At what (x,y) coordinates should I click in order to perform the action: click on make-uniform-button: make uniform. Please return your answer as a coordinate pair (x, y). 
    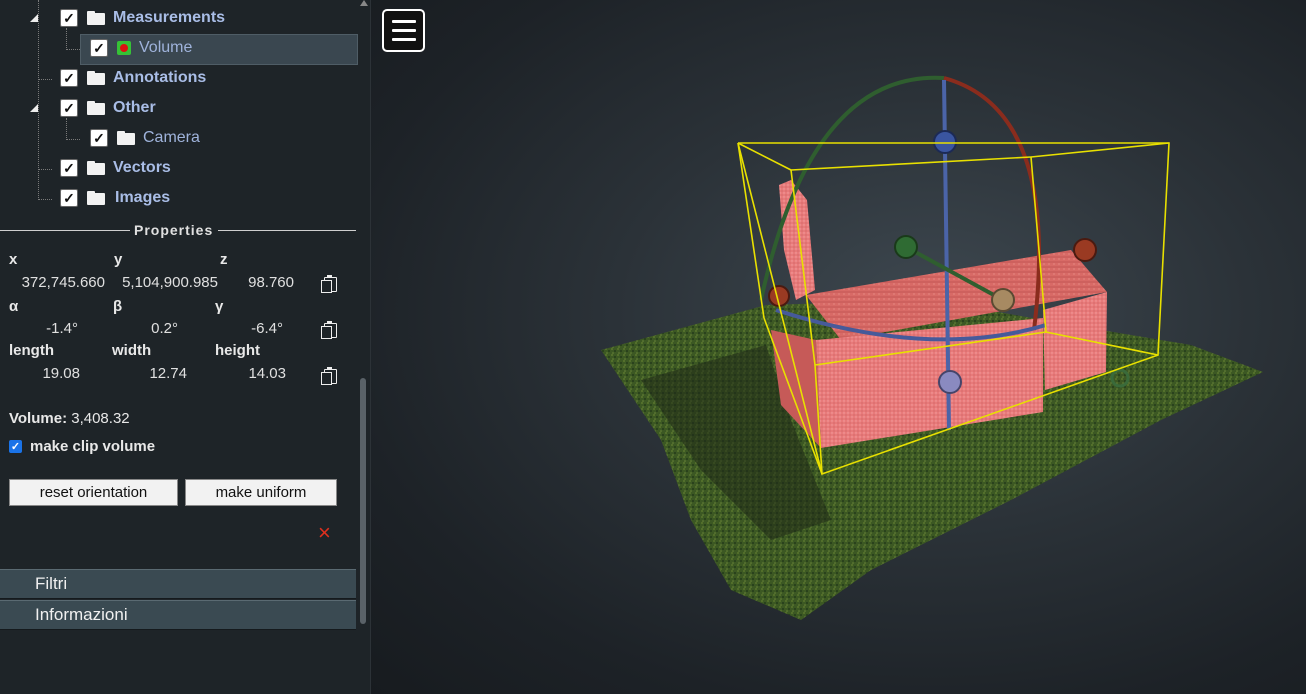
    Looking at the image, I should click on (261, 492).